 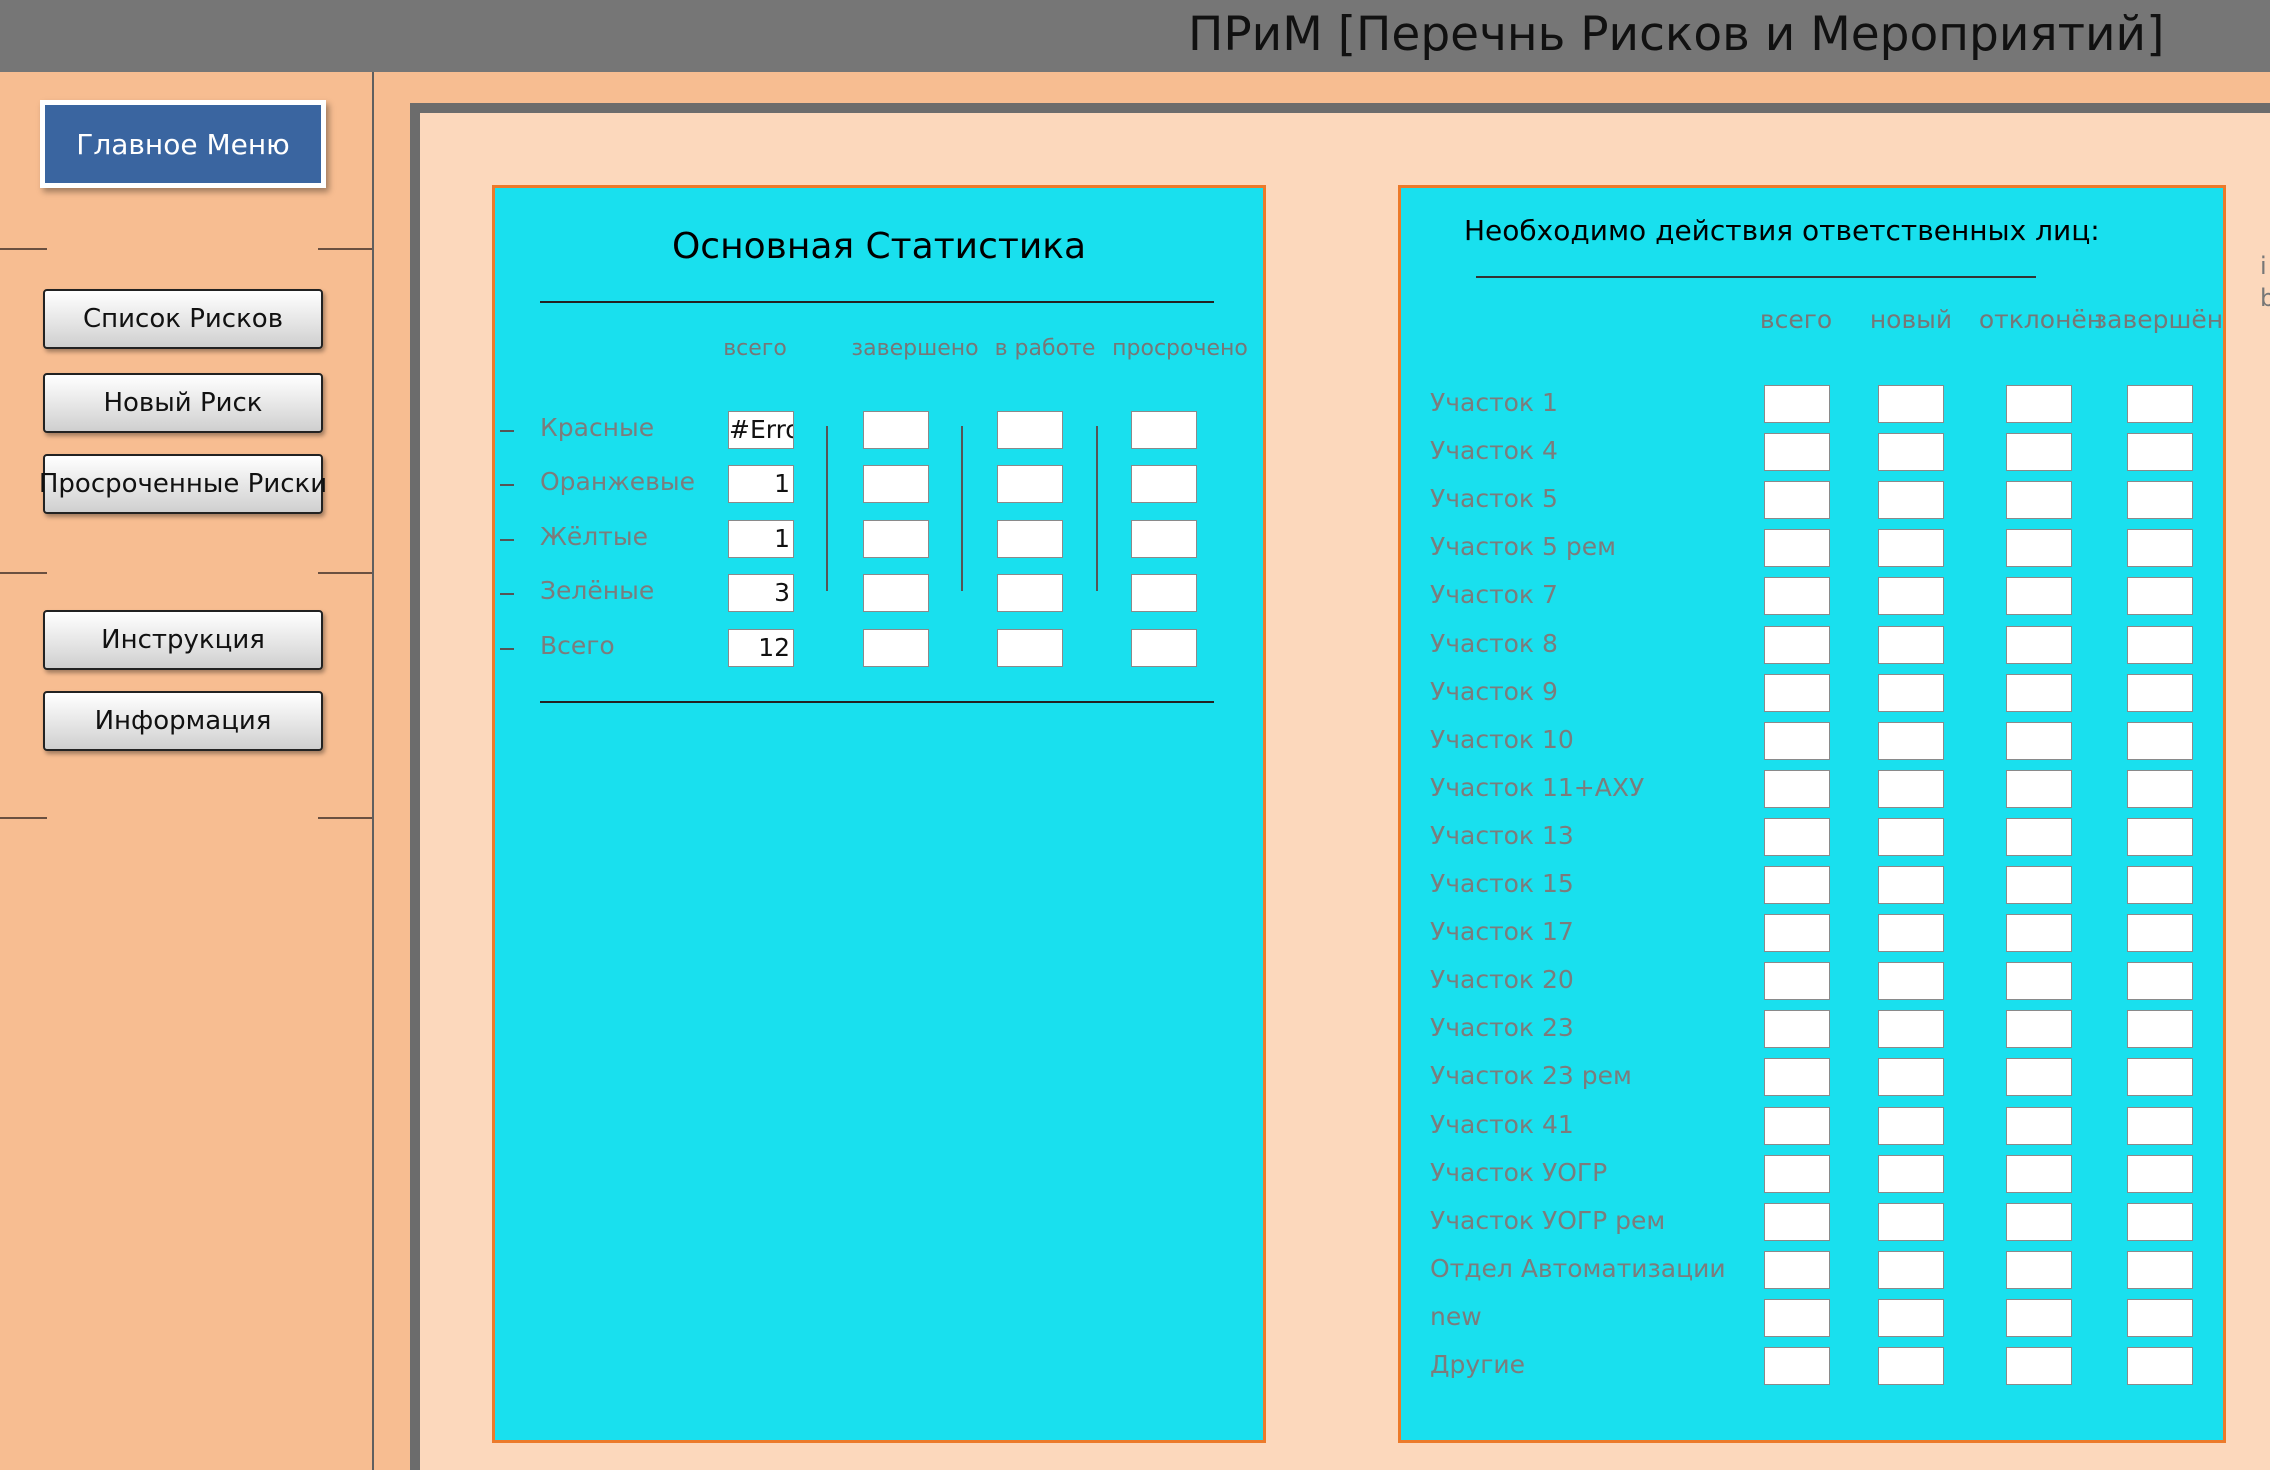 What do you see at coordinates (183, 640) in the screenshot?
I see `instruction-button: Инструкция` at bounding box center [183, 640].